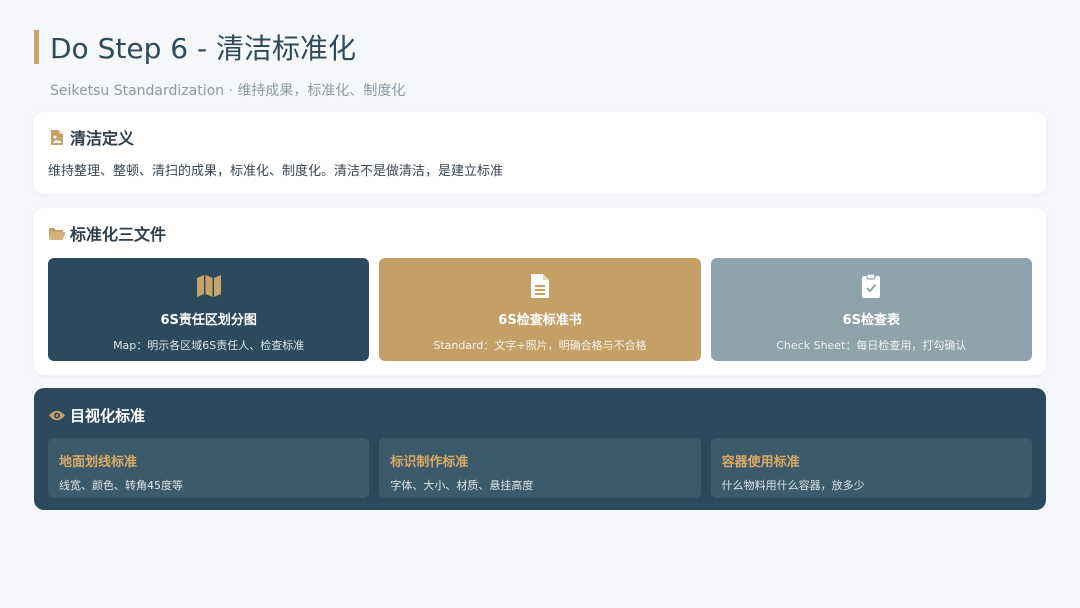 The height and width of the screenshot is (608, 1080). Describe the element at coordinates (276, 171) in the screenshot. I see `definition-text: 维持整理、整顿、清扫的成果，标准化、制度化。清洁不是做清洁，是建立标准` at that location.